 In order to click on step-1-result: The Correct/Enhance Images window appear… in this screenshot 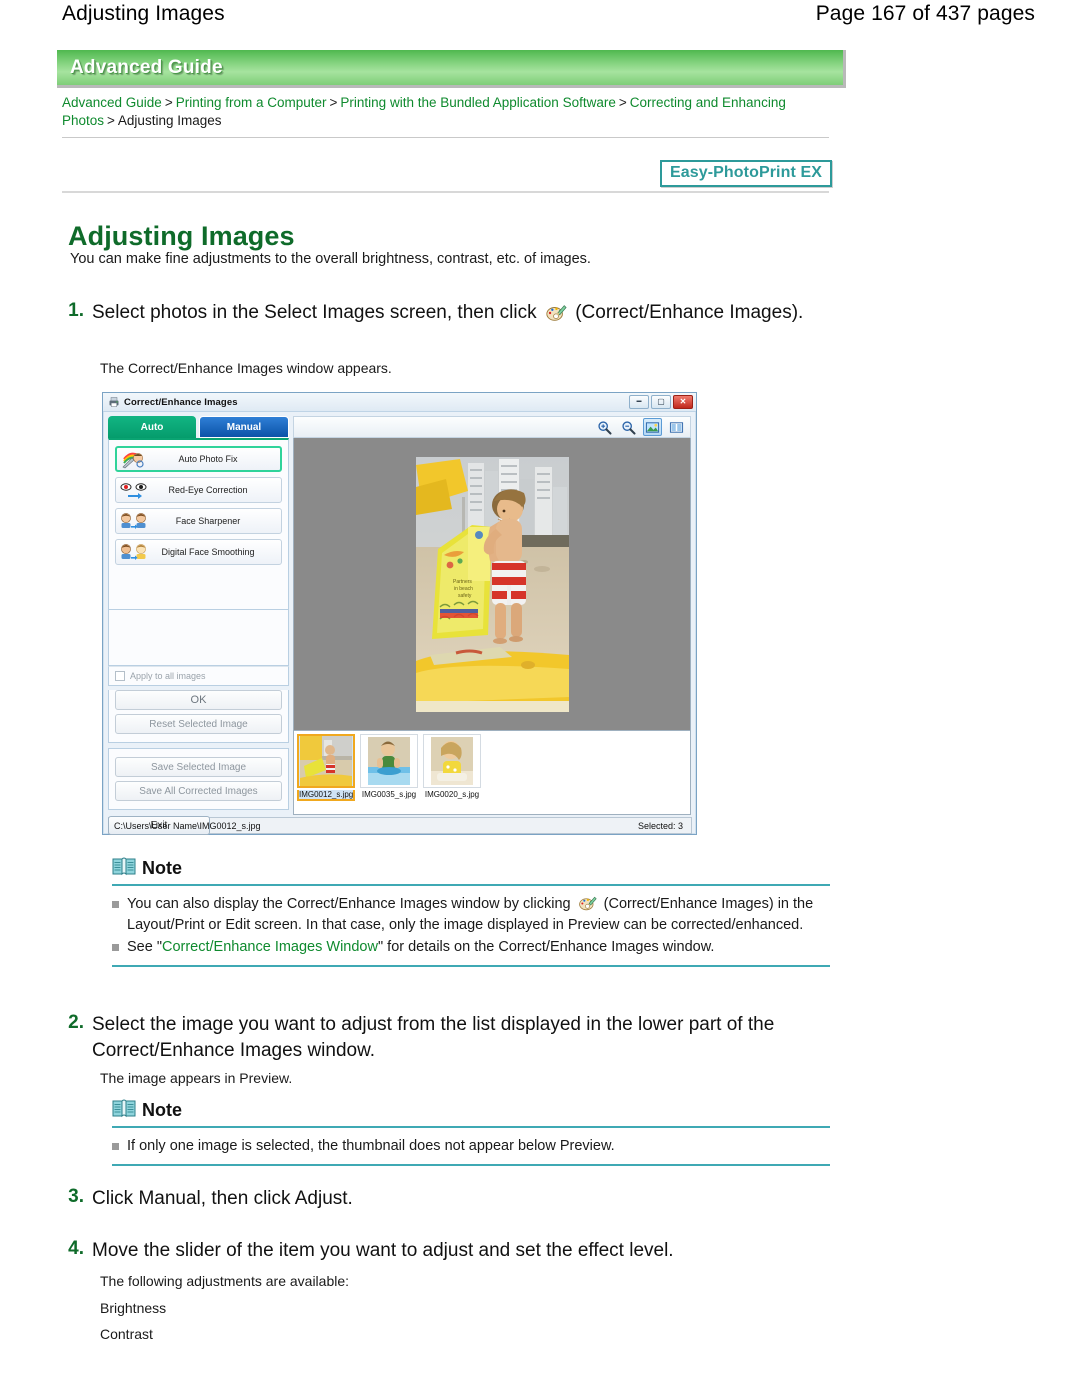, I will do `click(246, 368)`.